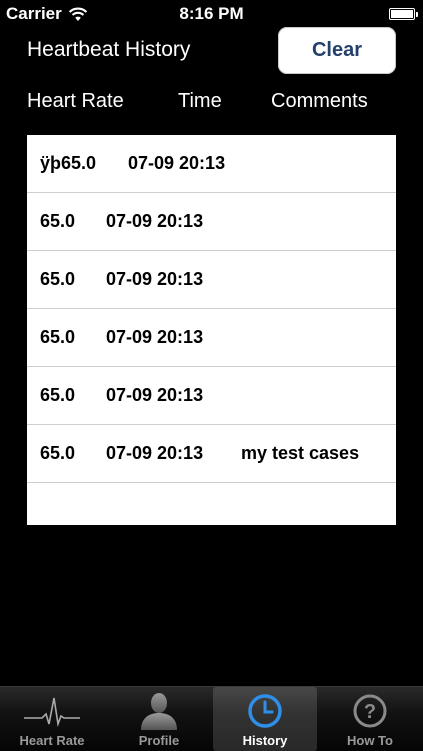  What do you see at coordinates (300, 453) in the screenshot?
I see `comment-value: my test cases` at bounding box center [300, 453].